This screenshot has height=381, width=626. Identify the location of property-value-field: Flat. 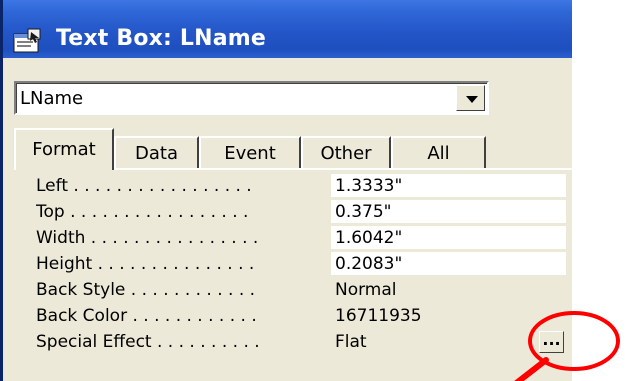
(448, 342).